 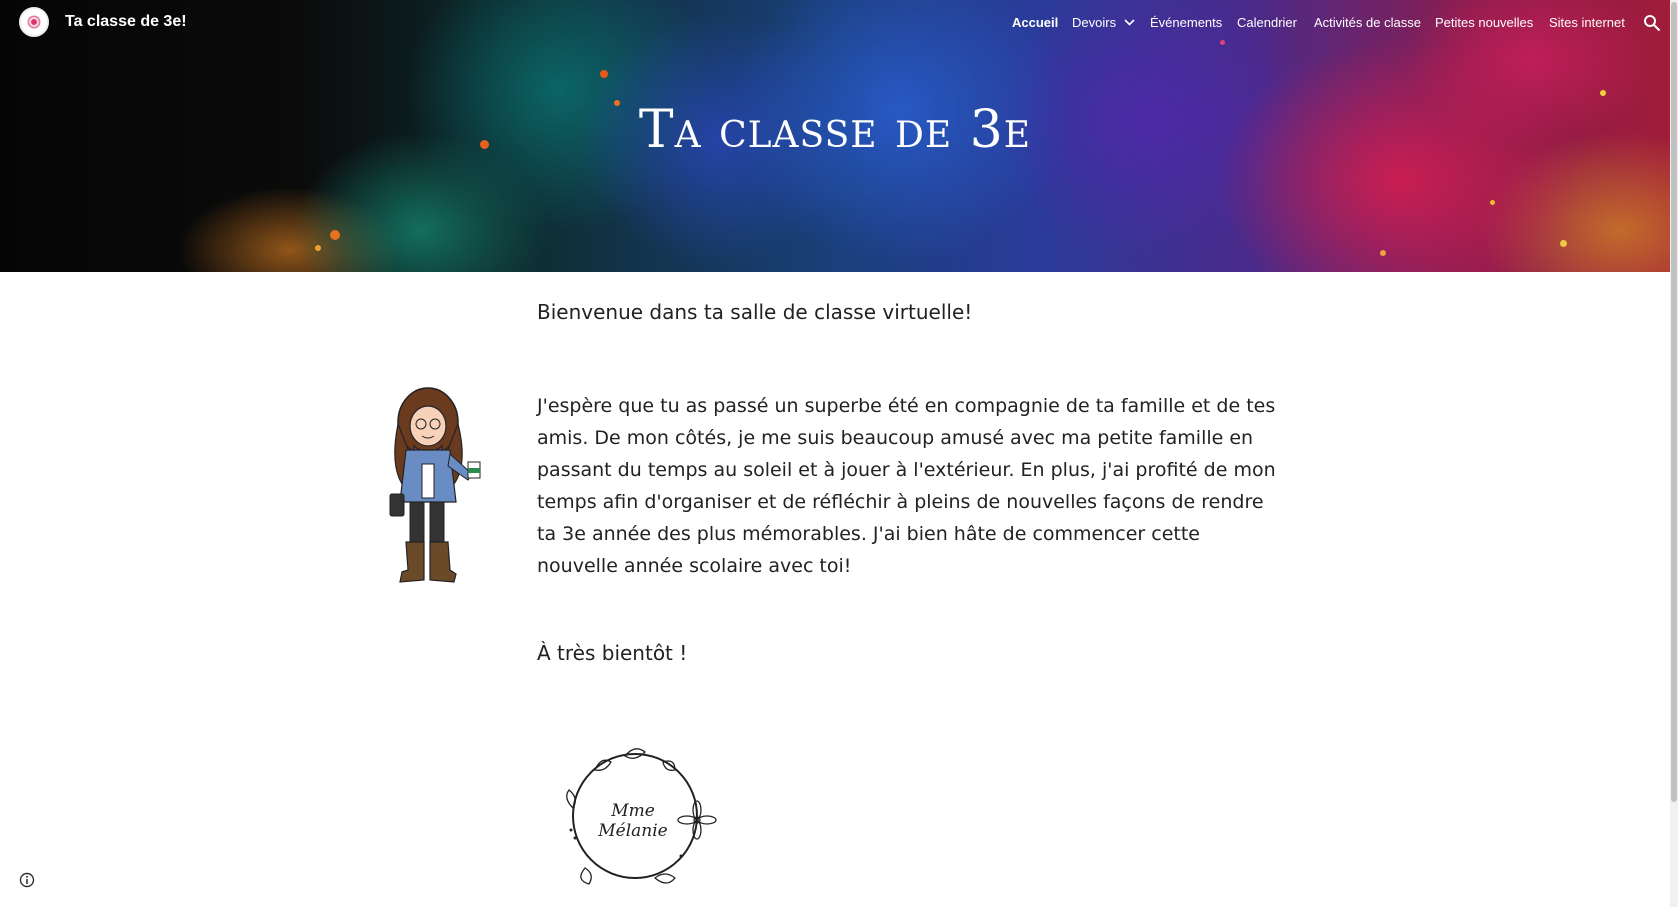 I want to click on signature-wreath: Mme Mélanie, so click(x=641, y=816).